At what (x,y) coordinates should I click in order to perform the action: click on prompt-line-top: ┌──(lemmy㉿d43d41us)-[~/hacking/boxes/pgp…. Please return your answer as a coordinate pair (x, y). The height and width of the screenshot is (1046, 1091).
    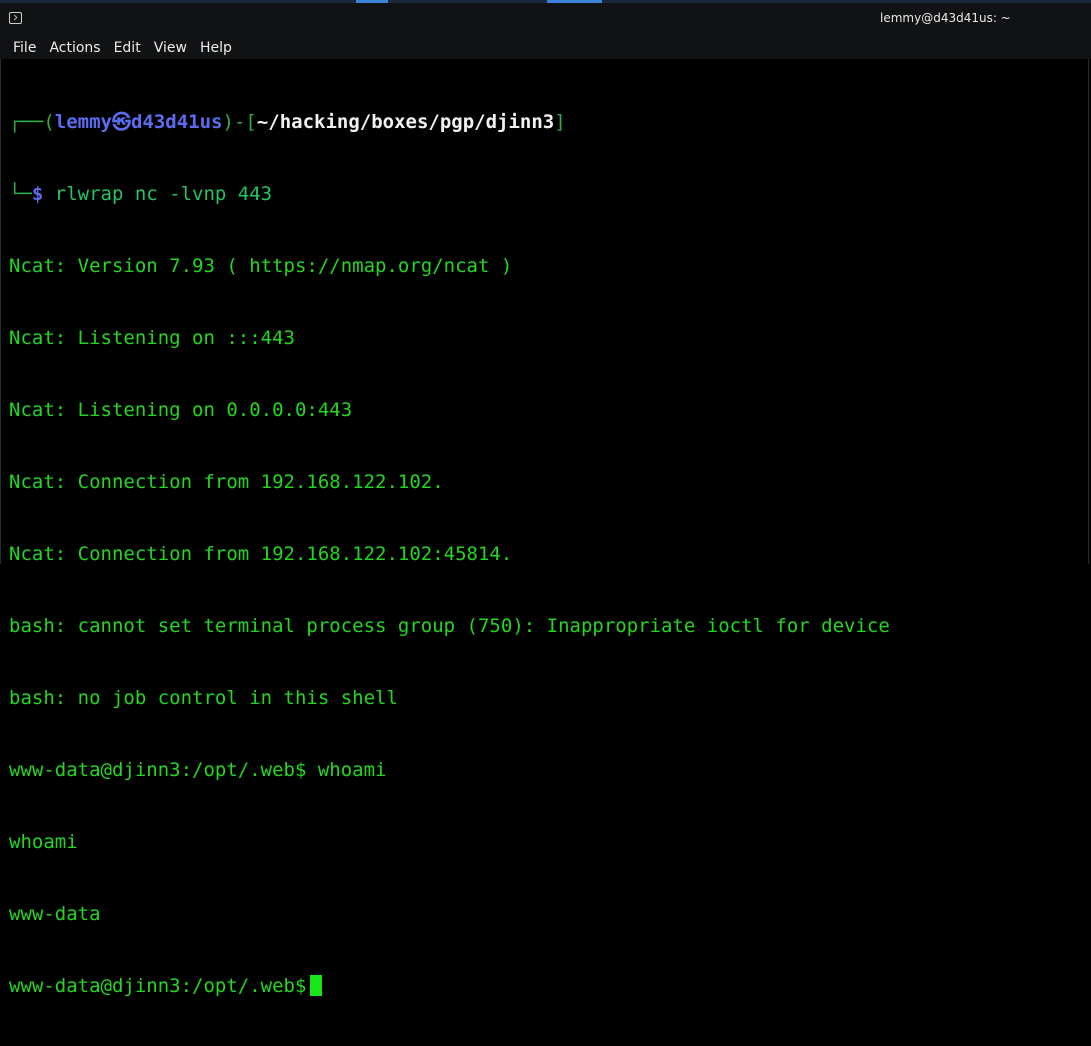
    Looking at the image, I should click on (548, 122).